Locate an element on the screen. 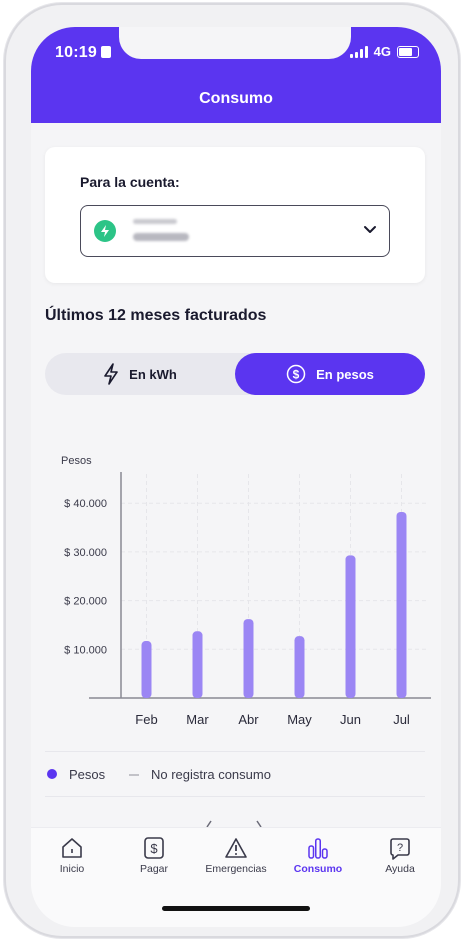 The height and width of the screenshot is (941, 464). app-header: 10:19 4G Consumo is located at coordinates (236, 75).